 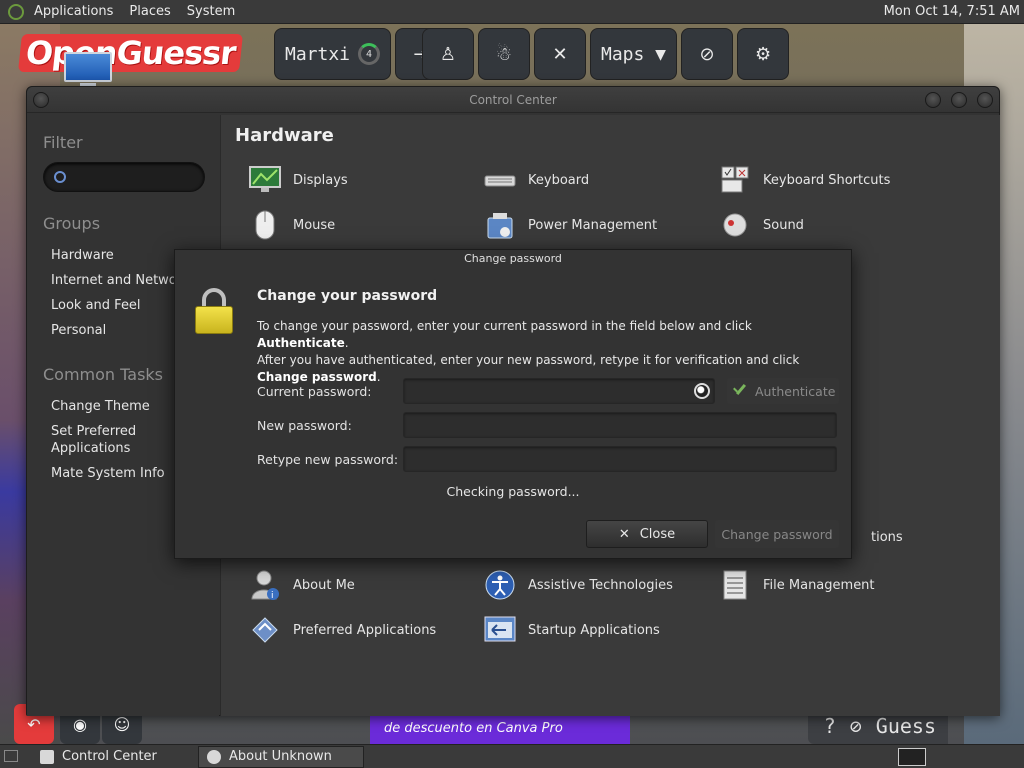 I want to click on current-password-field, so click(x=559, y=391).